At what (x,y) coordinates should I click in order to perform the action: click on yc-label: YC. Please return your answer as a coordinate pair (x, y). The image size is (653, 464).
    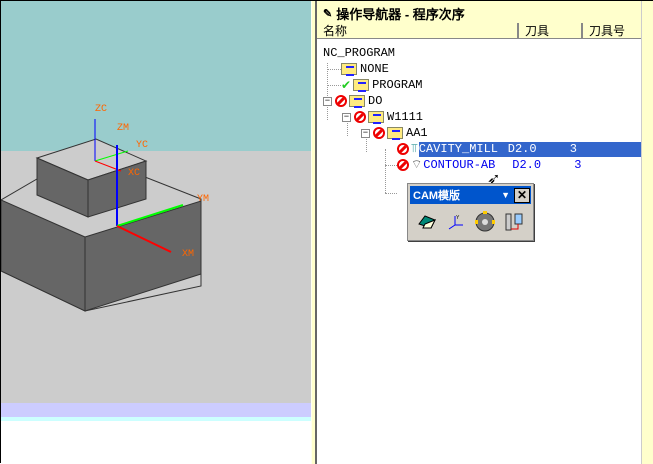
    Looking at the image, I should click on (142, 145).